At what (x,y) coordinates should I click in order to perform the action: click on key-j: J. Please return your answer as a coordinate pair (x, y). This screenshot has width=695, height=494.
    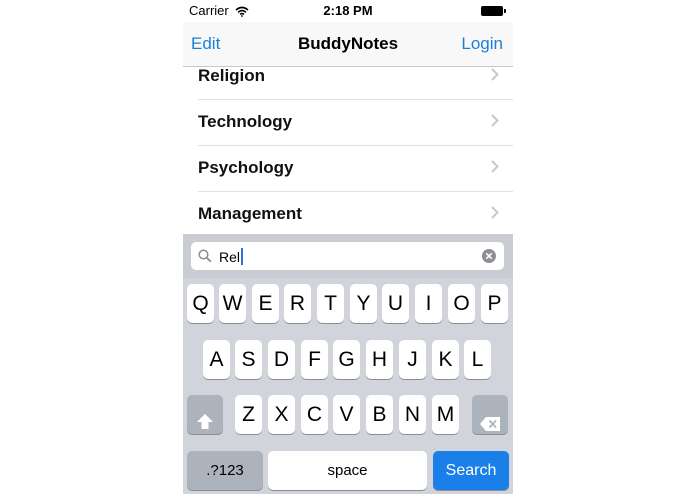
    Looking at the image, I should click on (412, 359).